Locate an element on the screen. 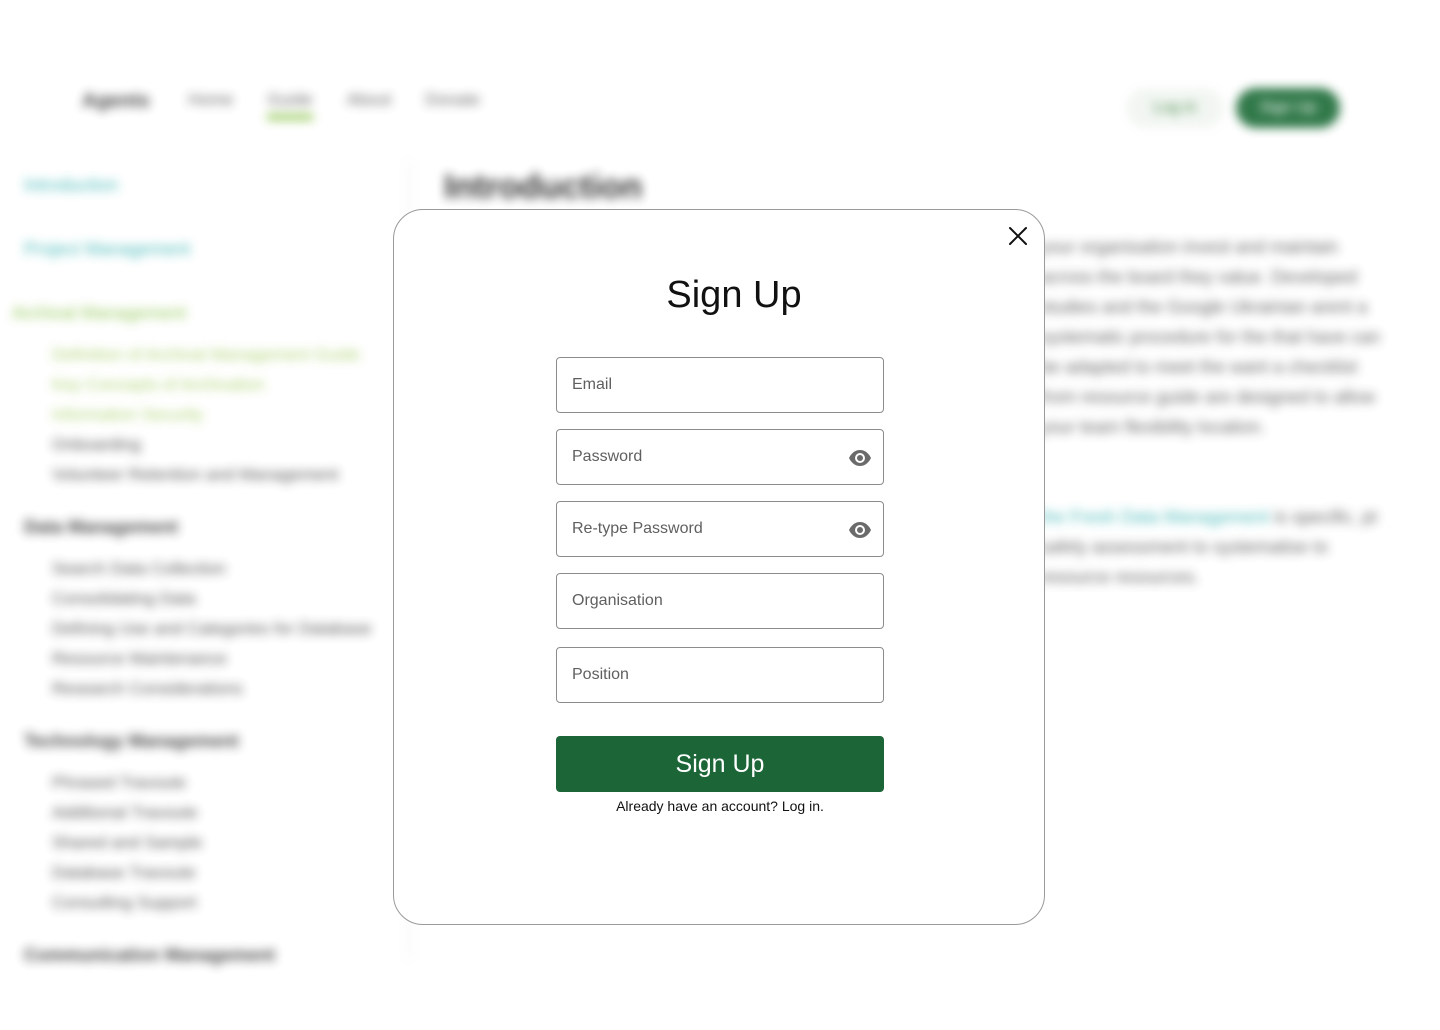 This screenshot has height=1030, width=1440. sidebar-item: Onboarding is located at coordinates (228, 445).